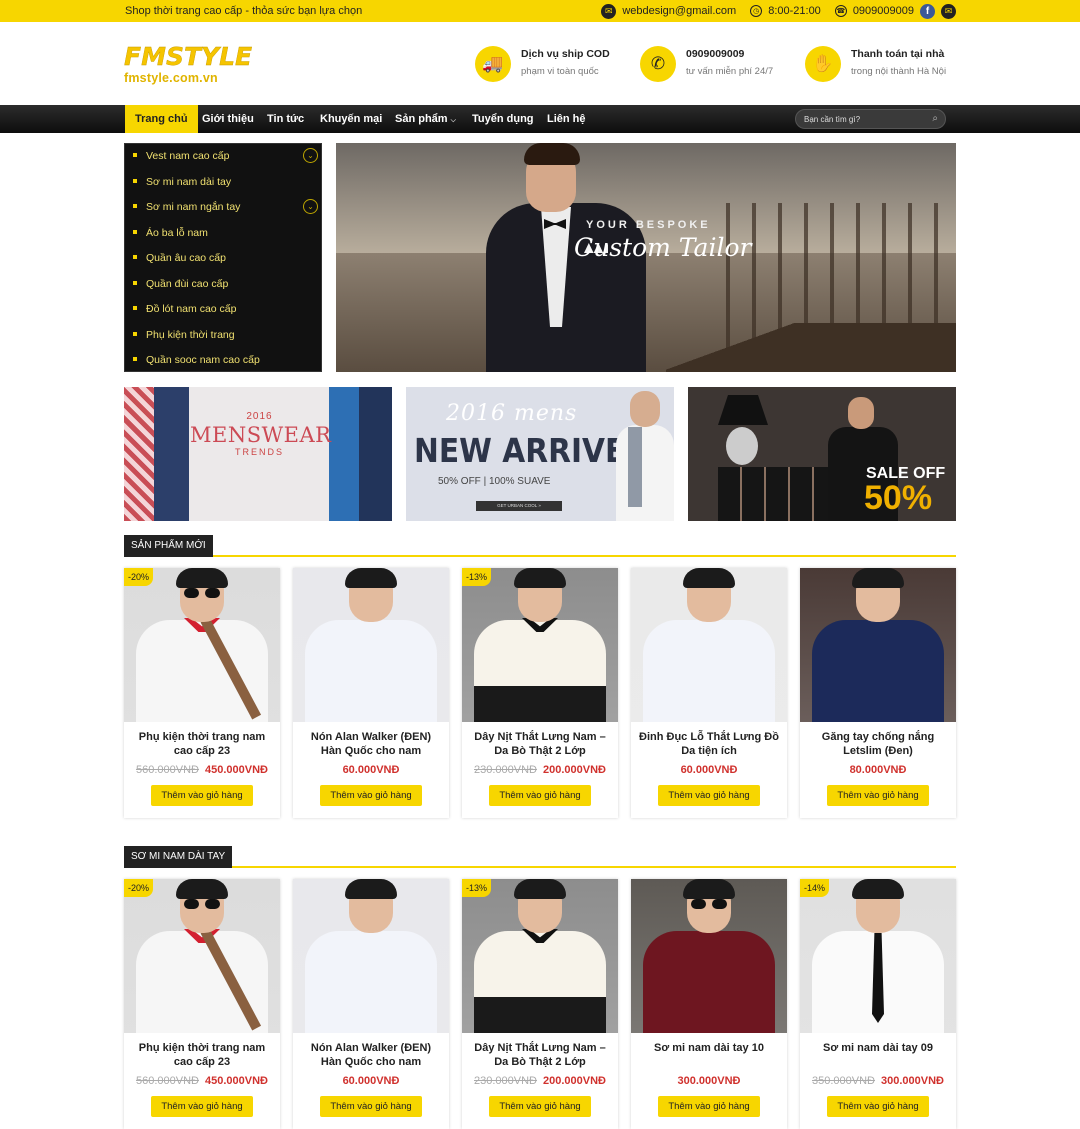  What do you see at coordinates (864, 119) in the screenshot?
I see `search-input` at bounding box center [864, 119].